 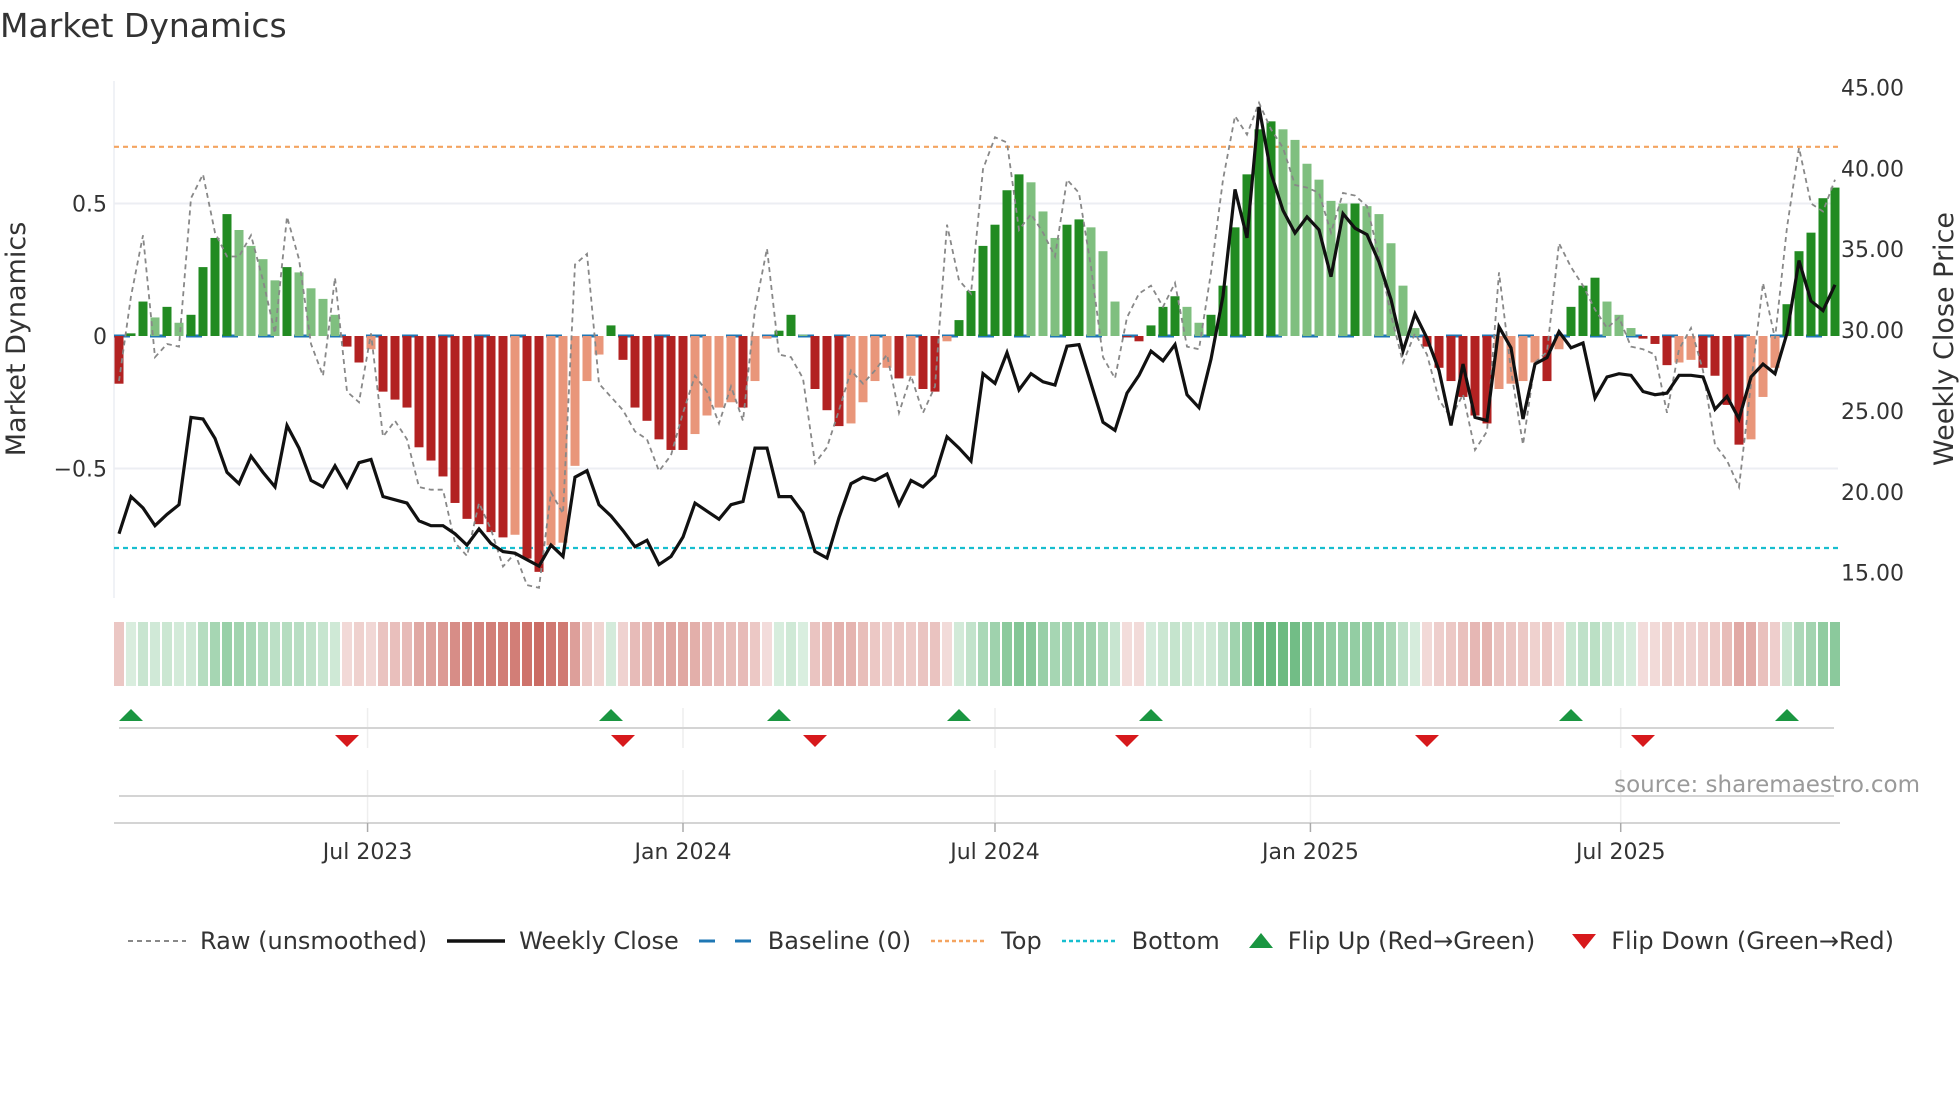 What do you see at coordinates (1872, 412) in the screenshot?
I see `y2-tick-label: 25.00` at bounding box center [1872, 412].